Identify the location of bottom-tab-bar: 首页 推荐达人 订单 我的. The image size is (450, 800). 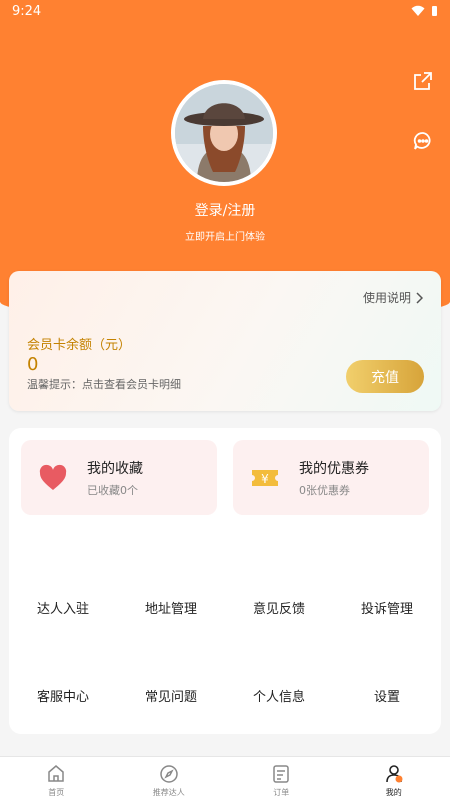
(225, 778).